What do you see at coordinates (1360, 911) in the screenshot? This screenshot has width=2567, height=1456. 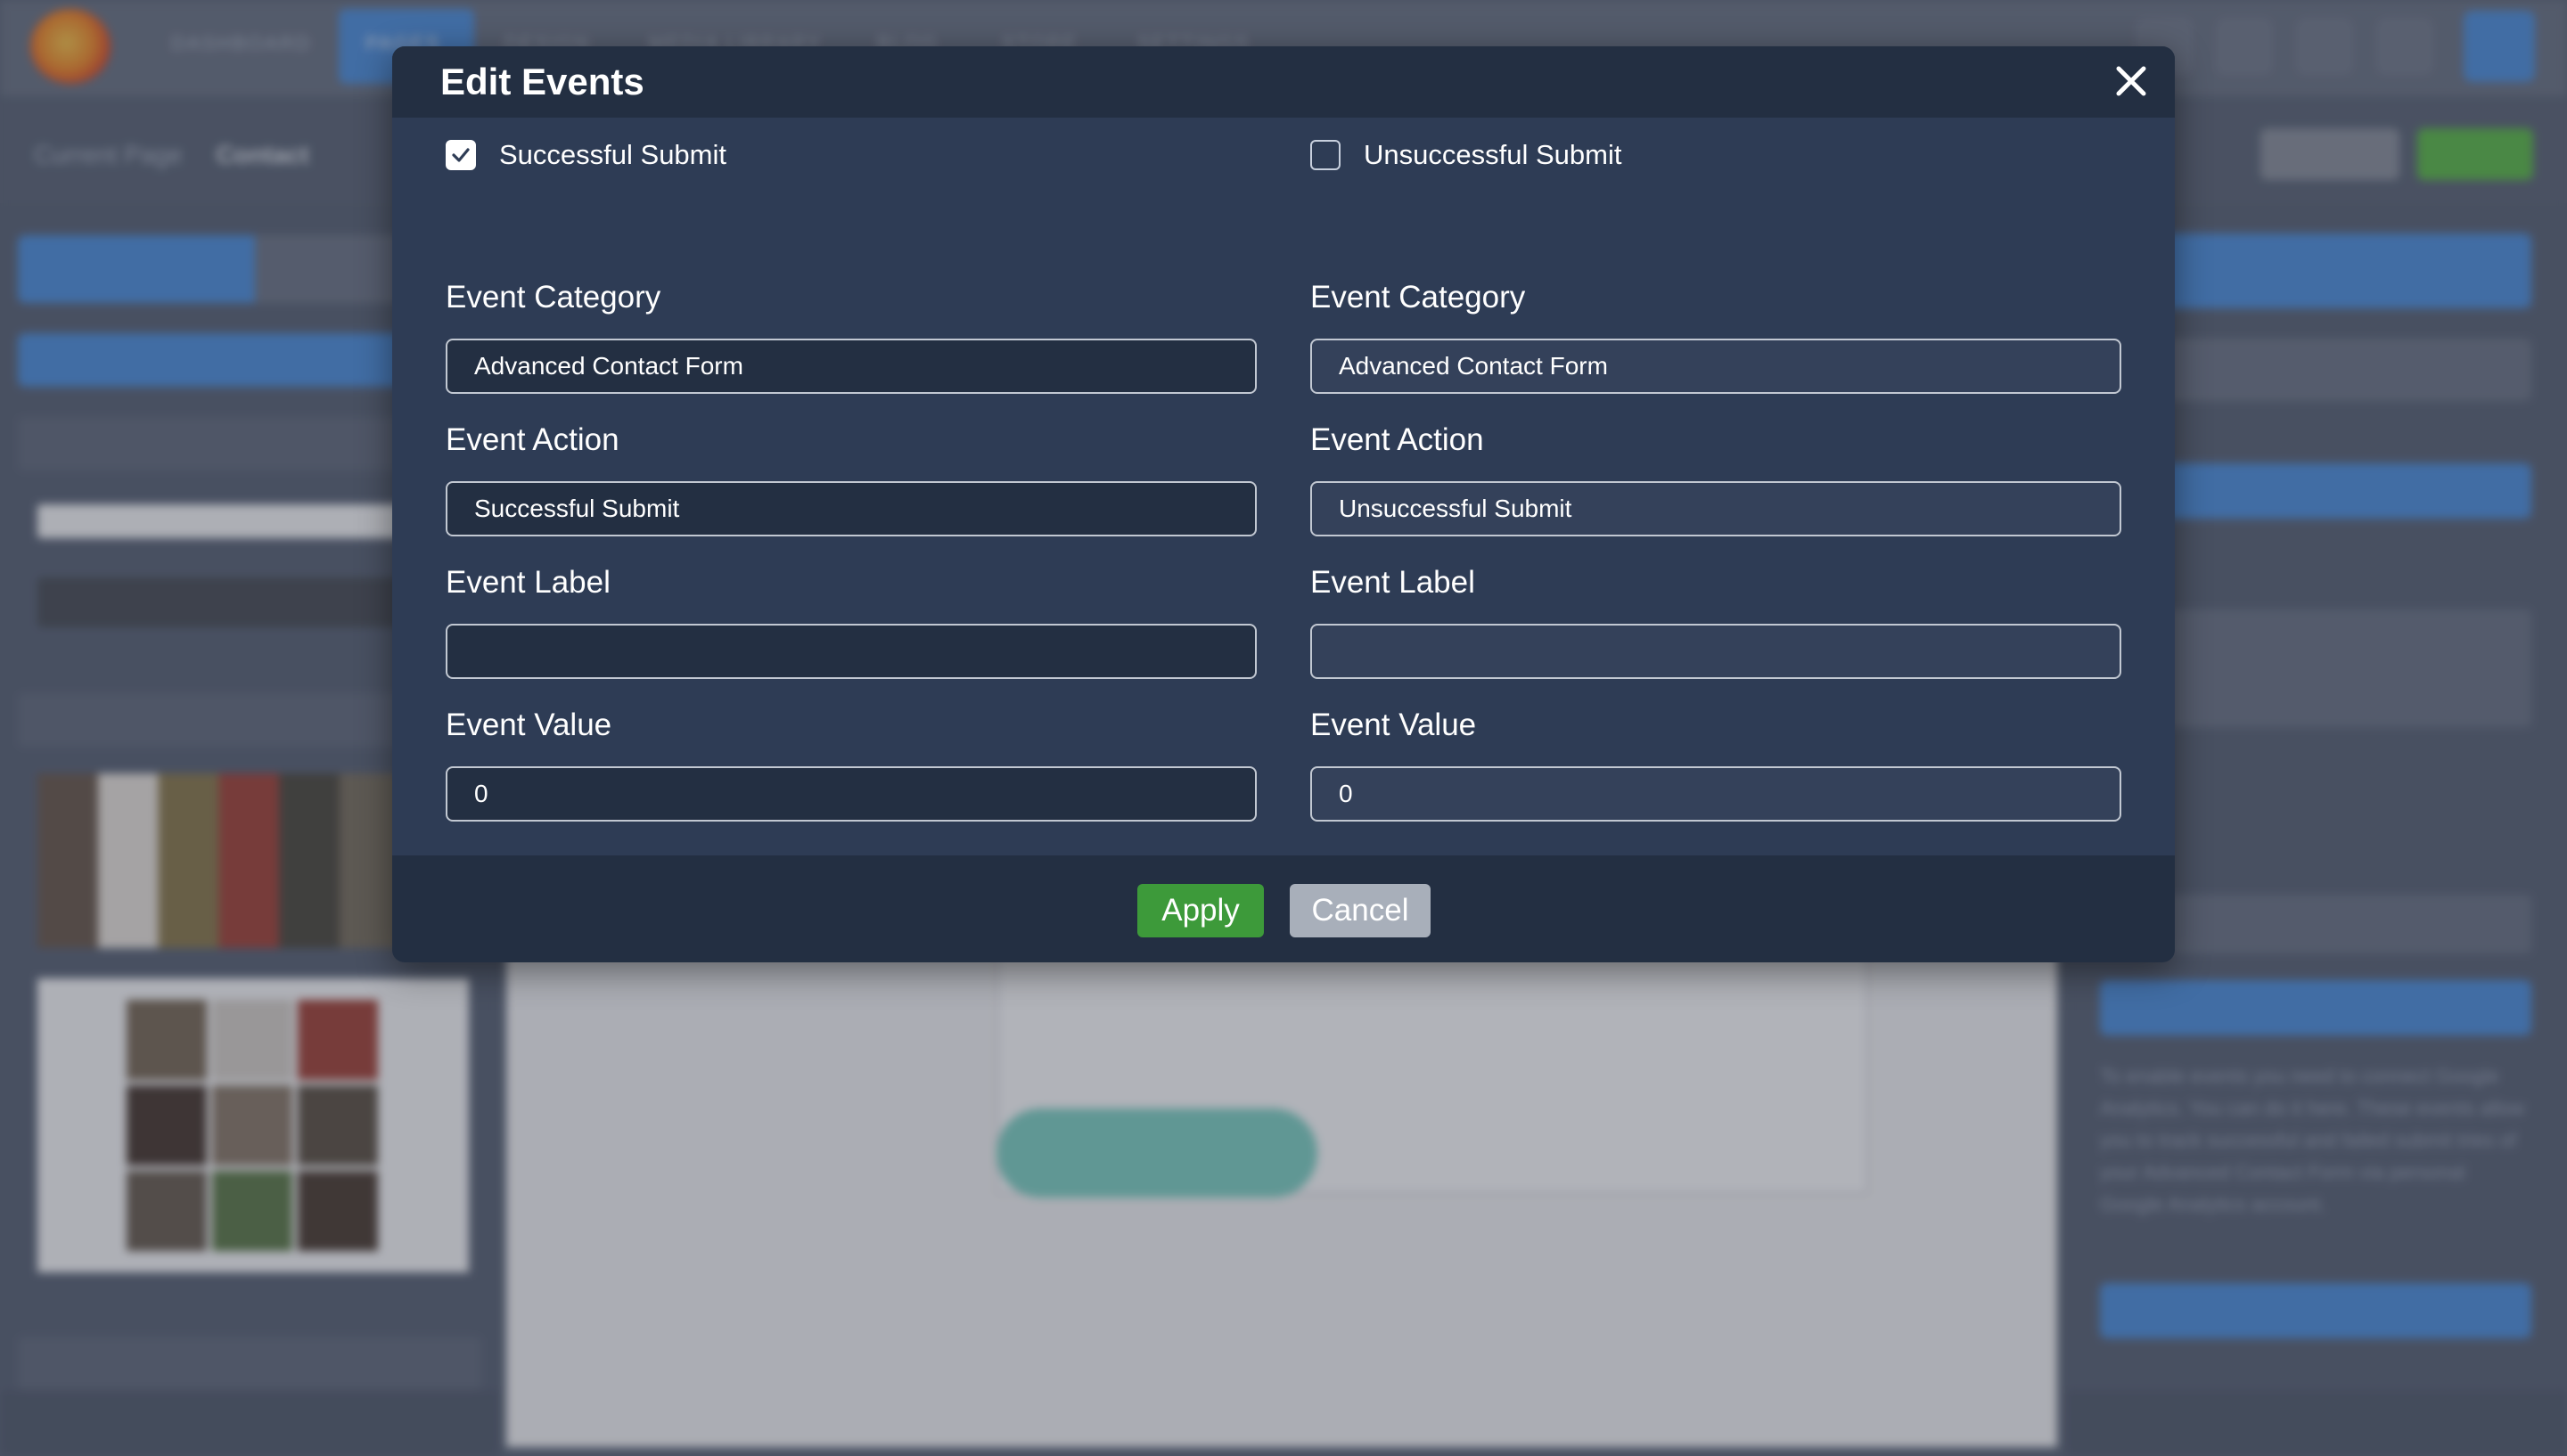 I see `cancel-button: Cancel` at bounding box center [1360, 911].